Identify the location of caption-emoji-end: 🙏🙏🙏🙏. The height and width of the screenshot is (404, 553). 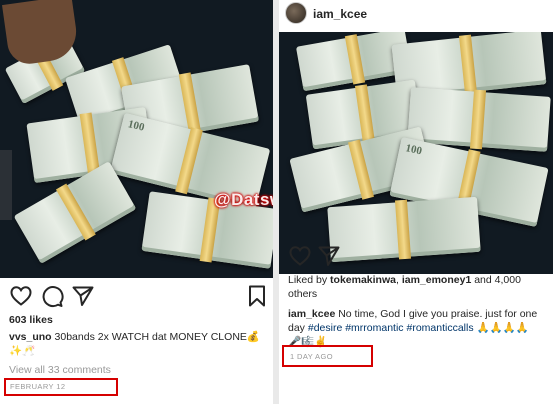
(502, 328).